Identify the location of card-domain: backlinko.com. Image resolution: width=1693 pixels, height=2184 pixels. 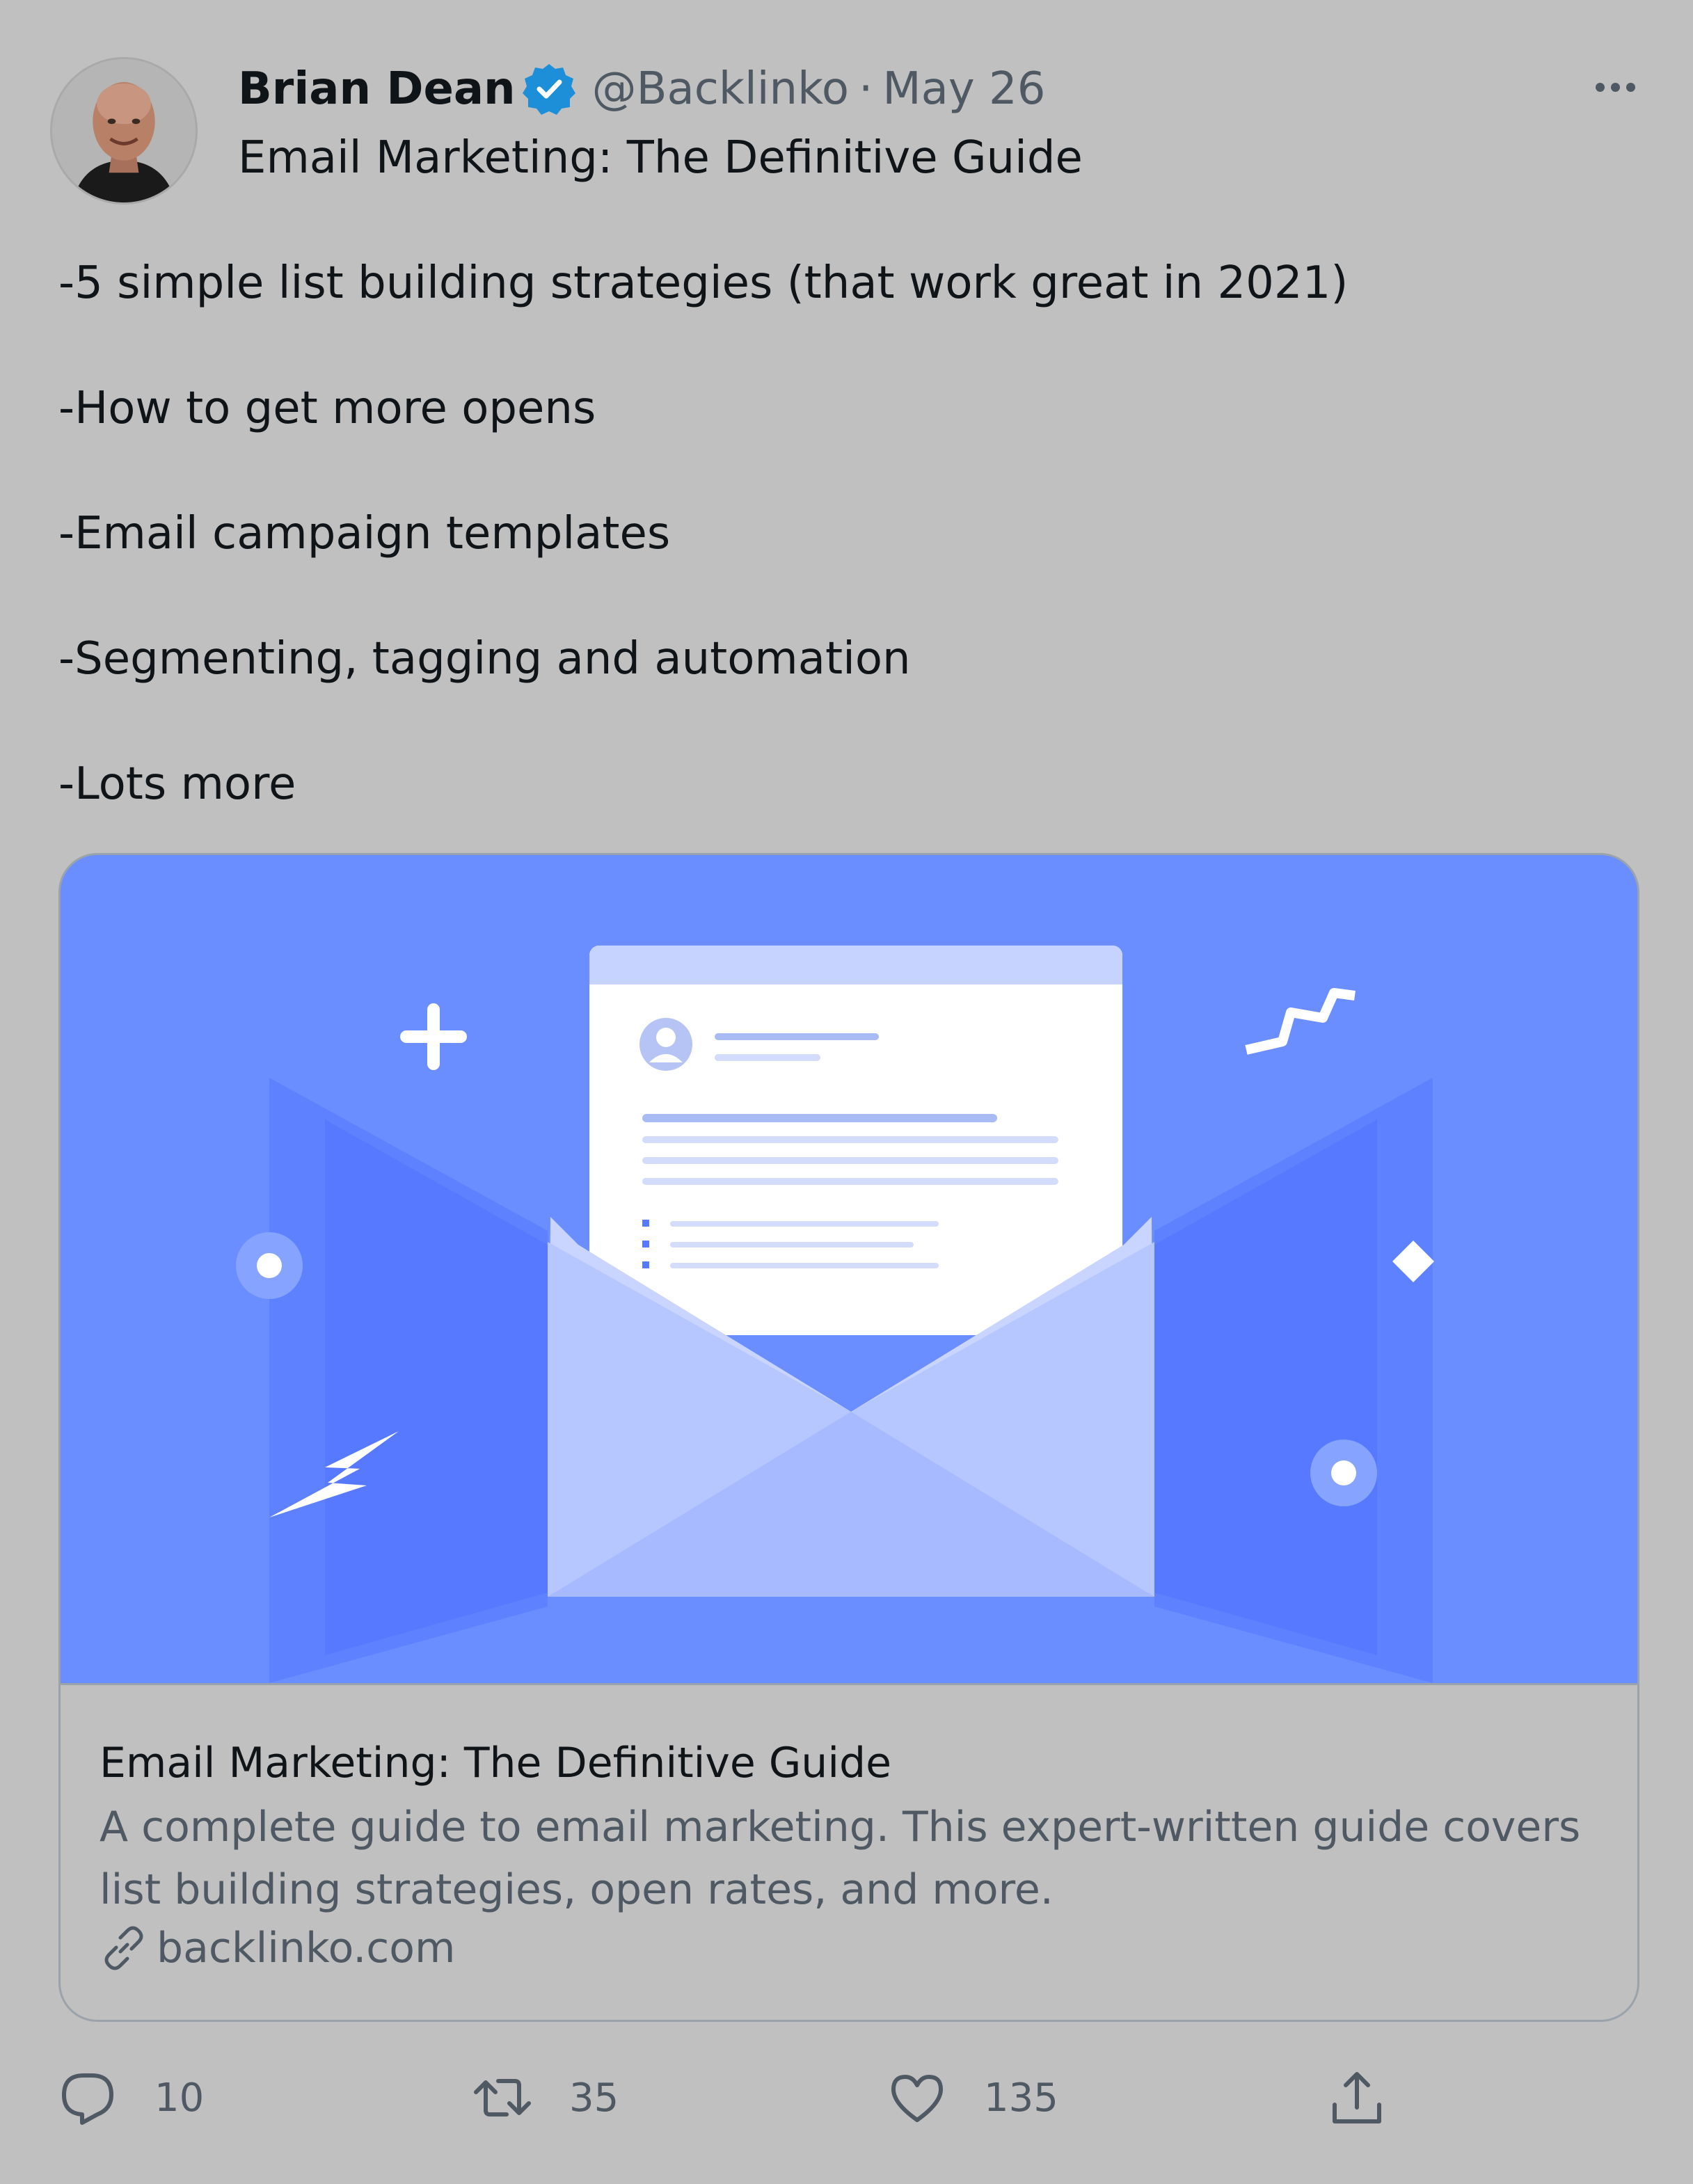
(277, 1948).